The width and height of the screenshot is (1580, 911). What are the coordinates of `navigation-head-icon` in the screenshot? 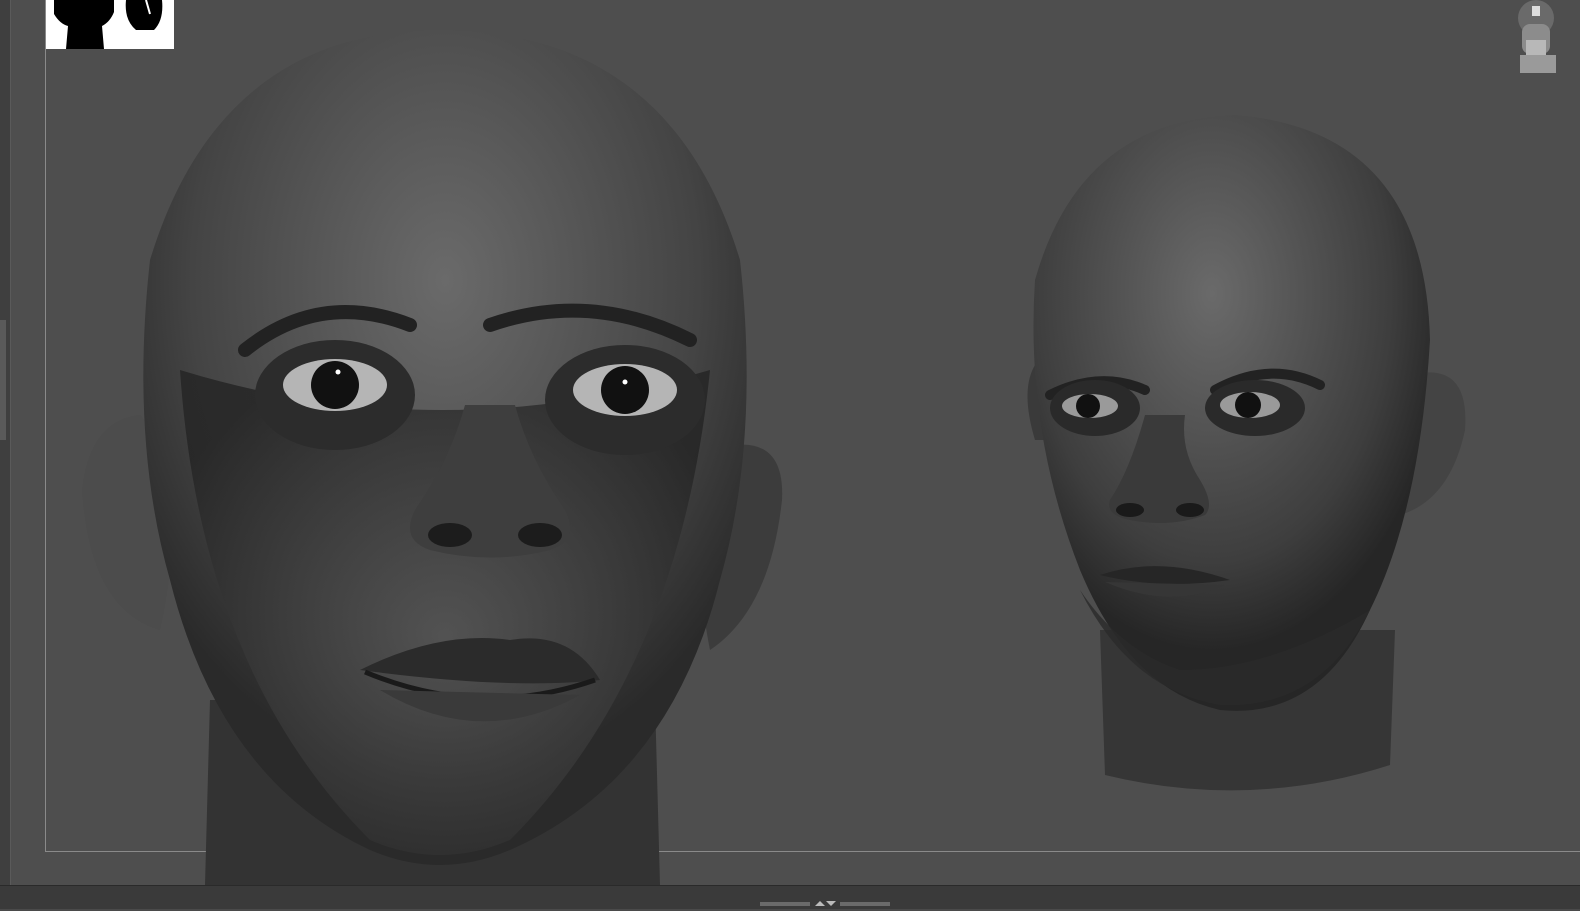 It's located at (1538, 37).